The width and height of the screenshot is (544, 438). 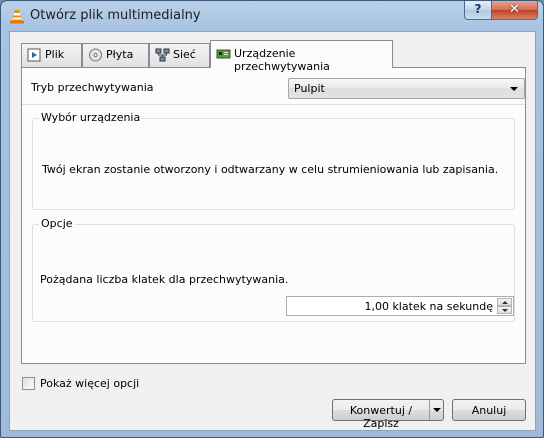 I want to click on tab-file: Plik, so click(x=51, y=55).